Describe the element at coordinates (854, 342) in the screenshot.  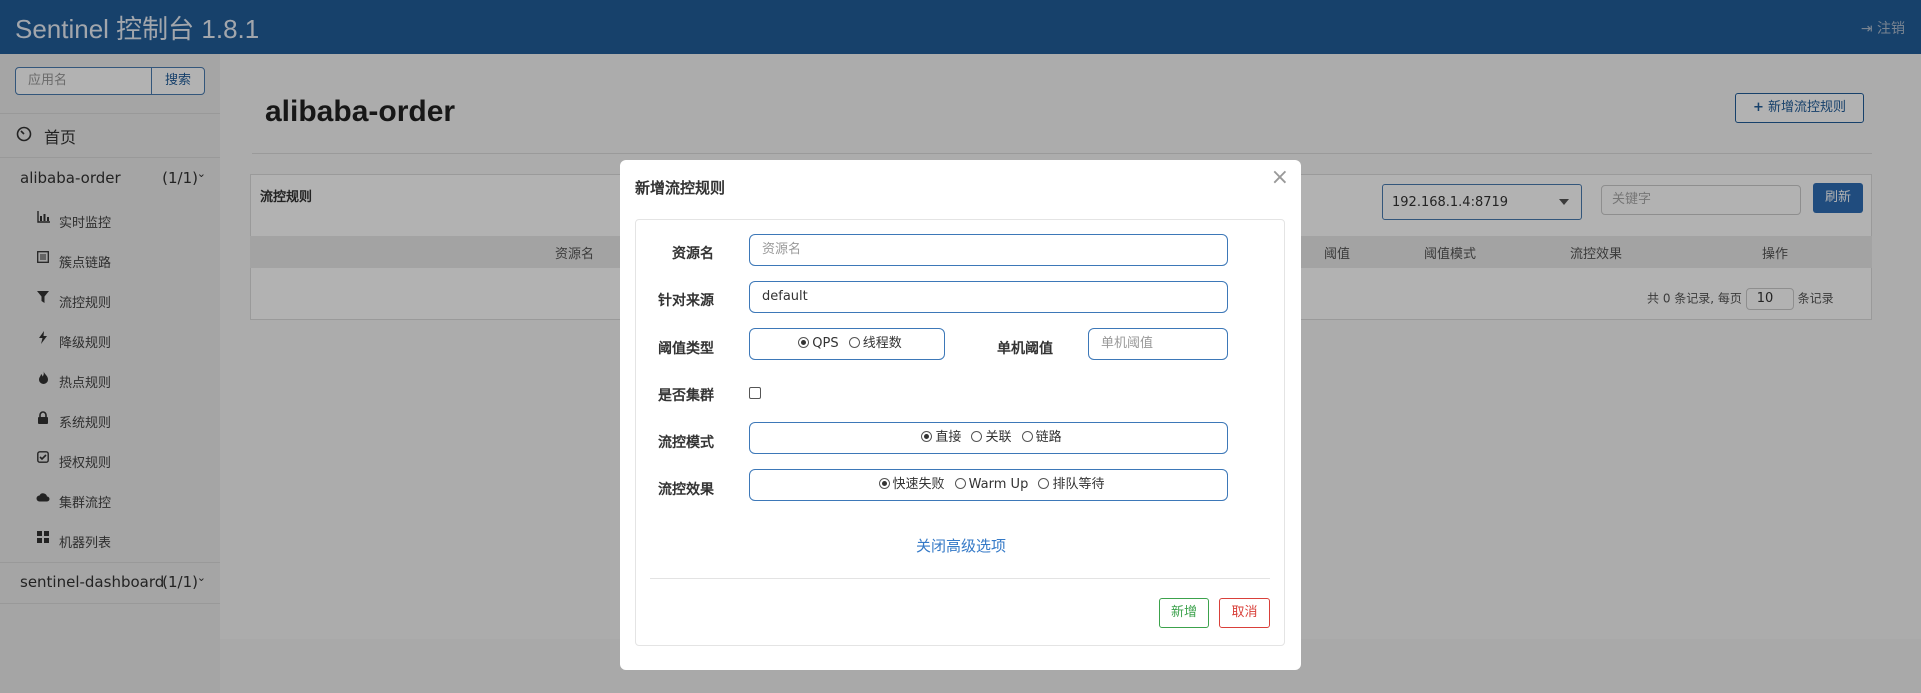
I see `threshold-type-thread-radio` at that location.